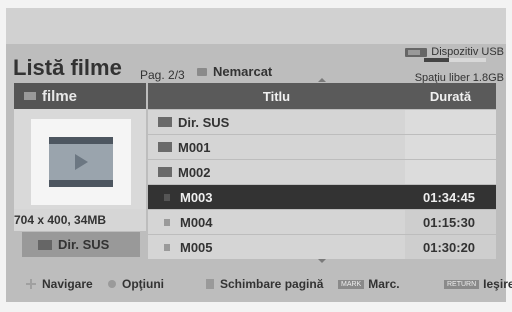  What do you see at coordinates (256, 26) in the screenshot?
I see `top-bar` at bounding box center [256, 26].